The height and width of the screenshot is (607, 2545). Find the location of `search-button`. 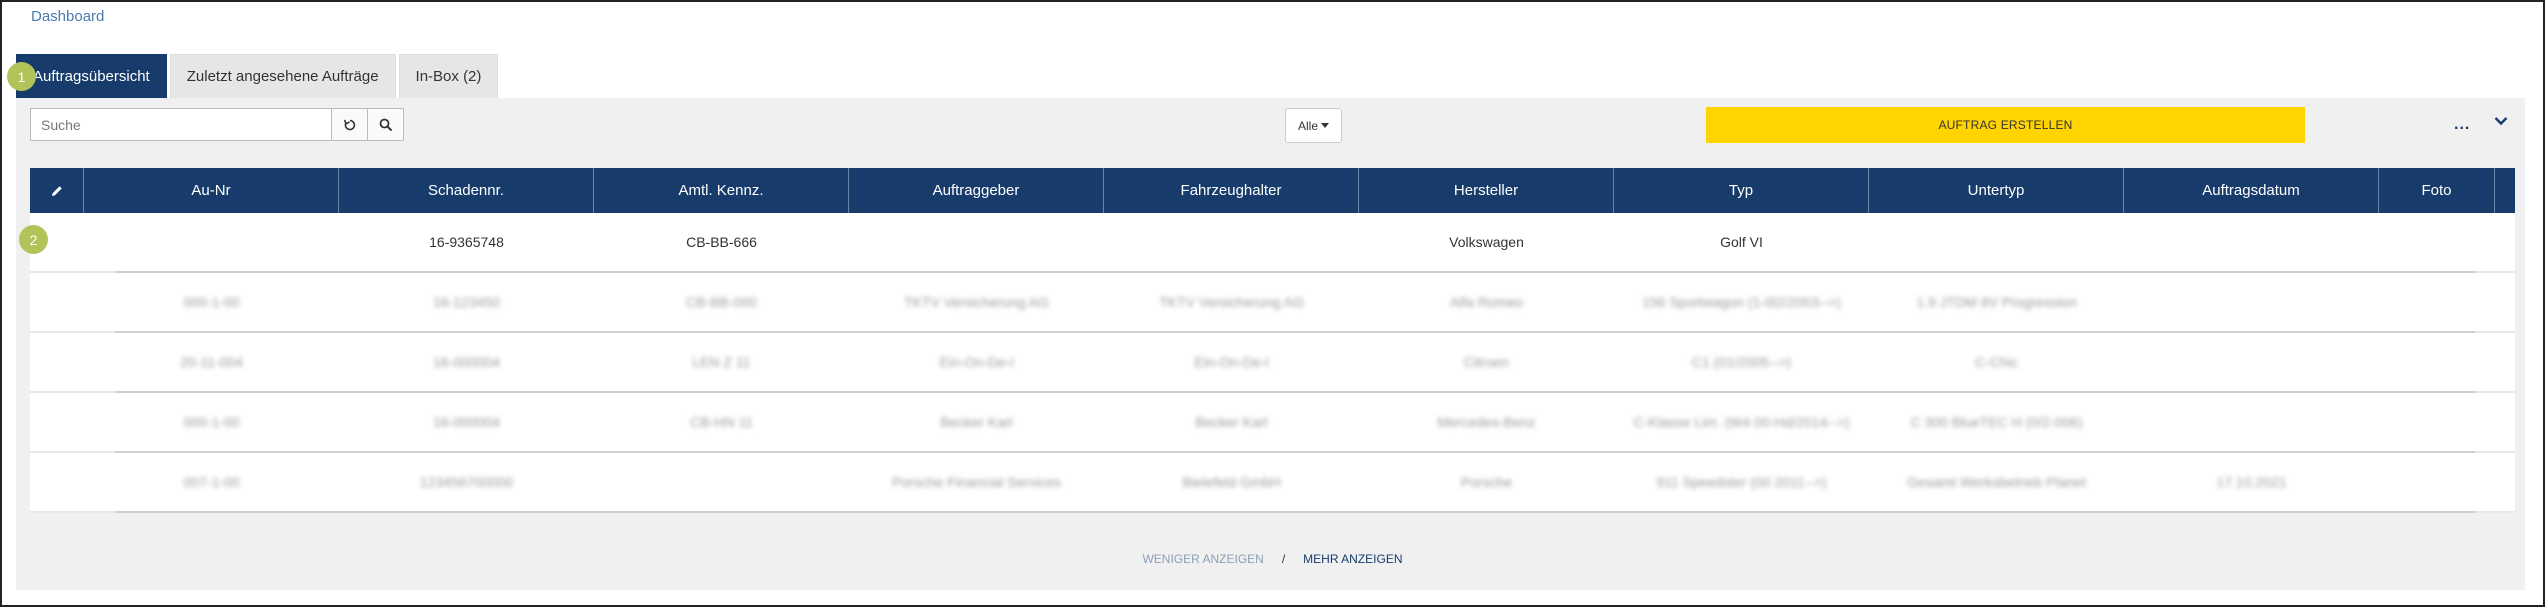

search-button is located at coordinates (385, 124).